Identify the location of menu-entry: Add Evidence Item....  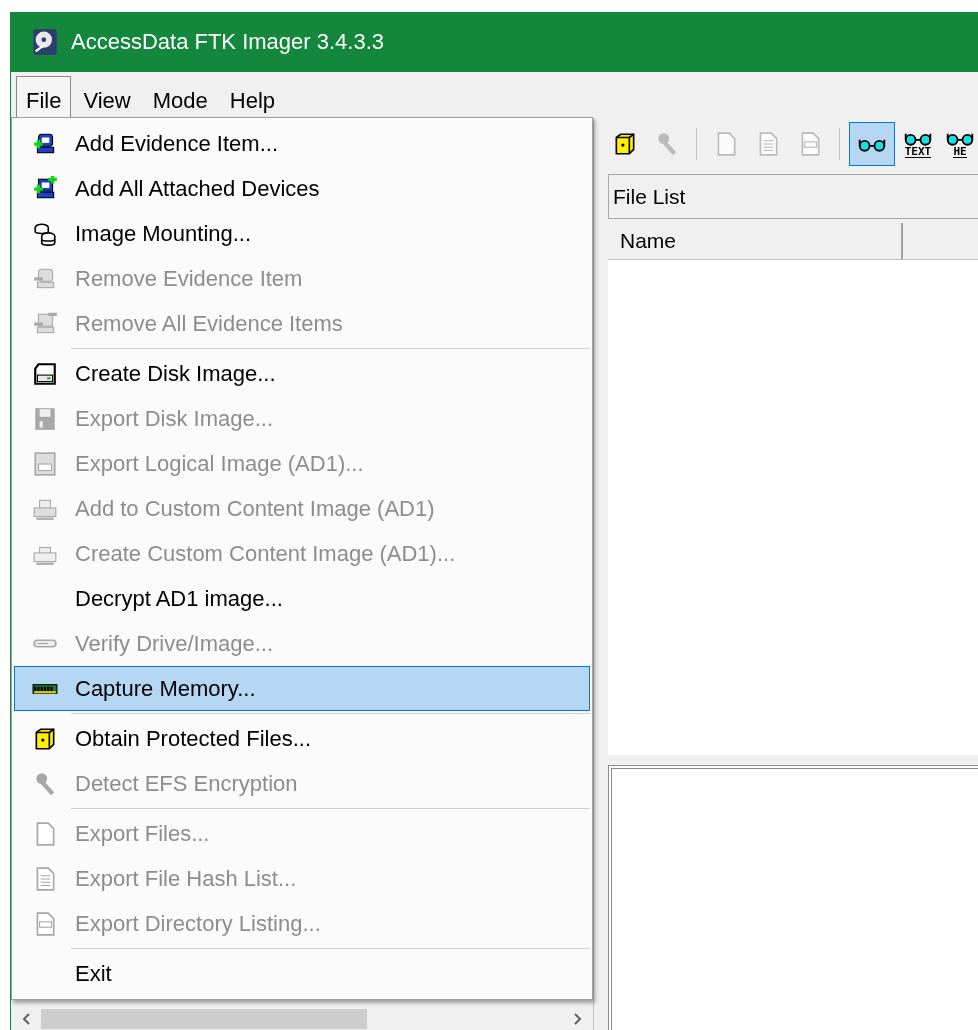
(302, 143).